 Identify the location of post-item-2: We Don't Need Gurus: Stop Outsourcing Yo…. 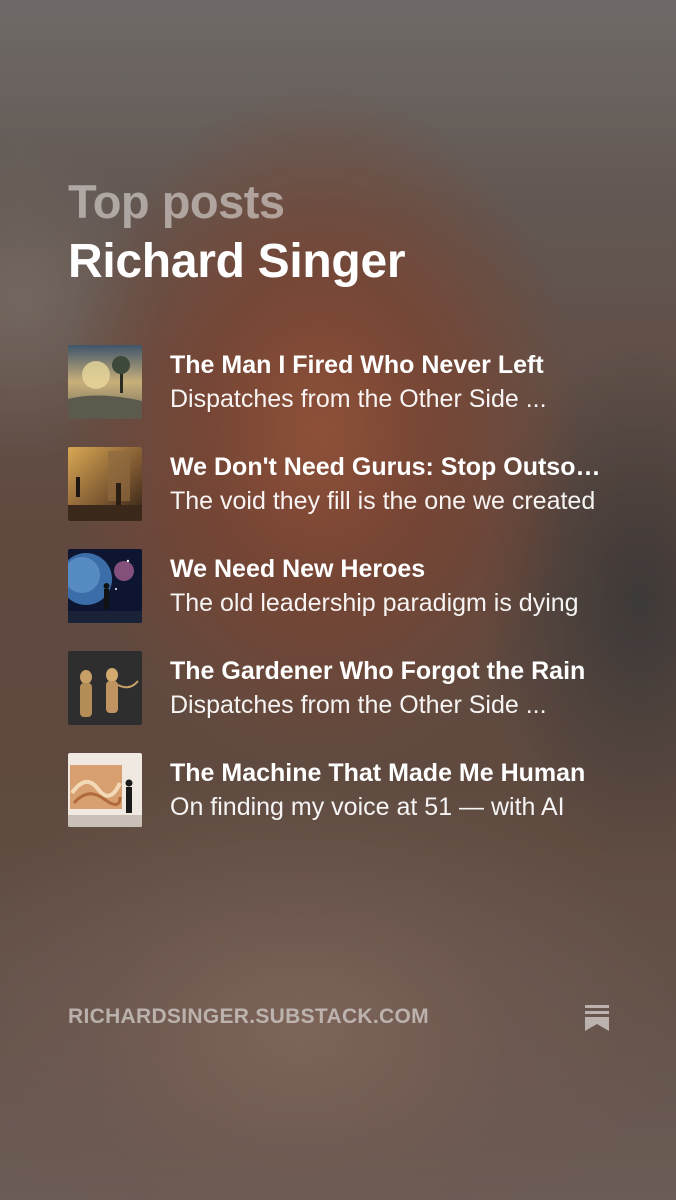
(348, 484).